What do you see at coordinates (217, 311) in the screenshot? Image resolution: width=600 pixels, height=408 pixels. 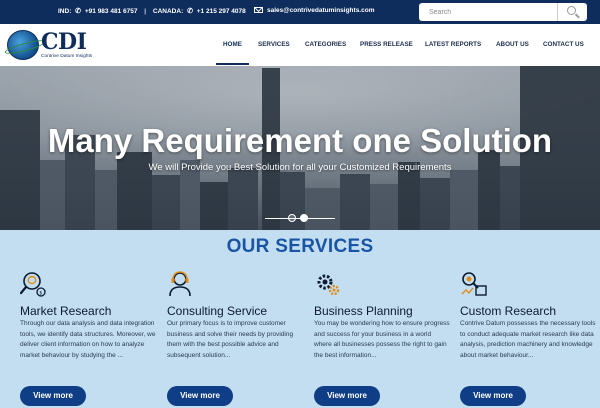 I see `service-title: Consulting Service` at bounding box center [217, 311].